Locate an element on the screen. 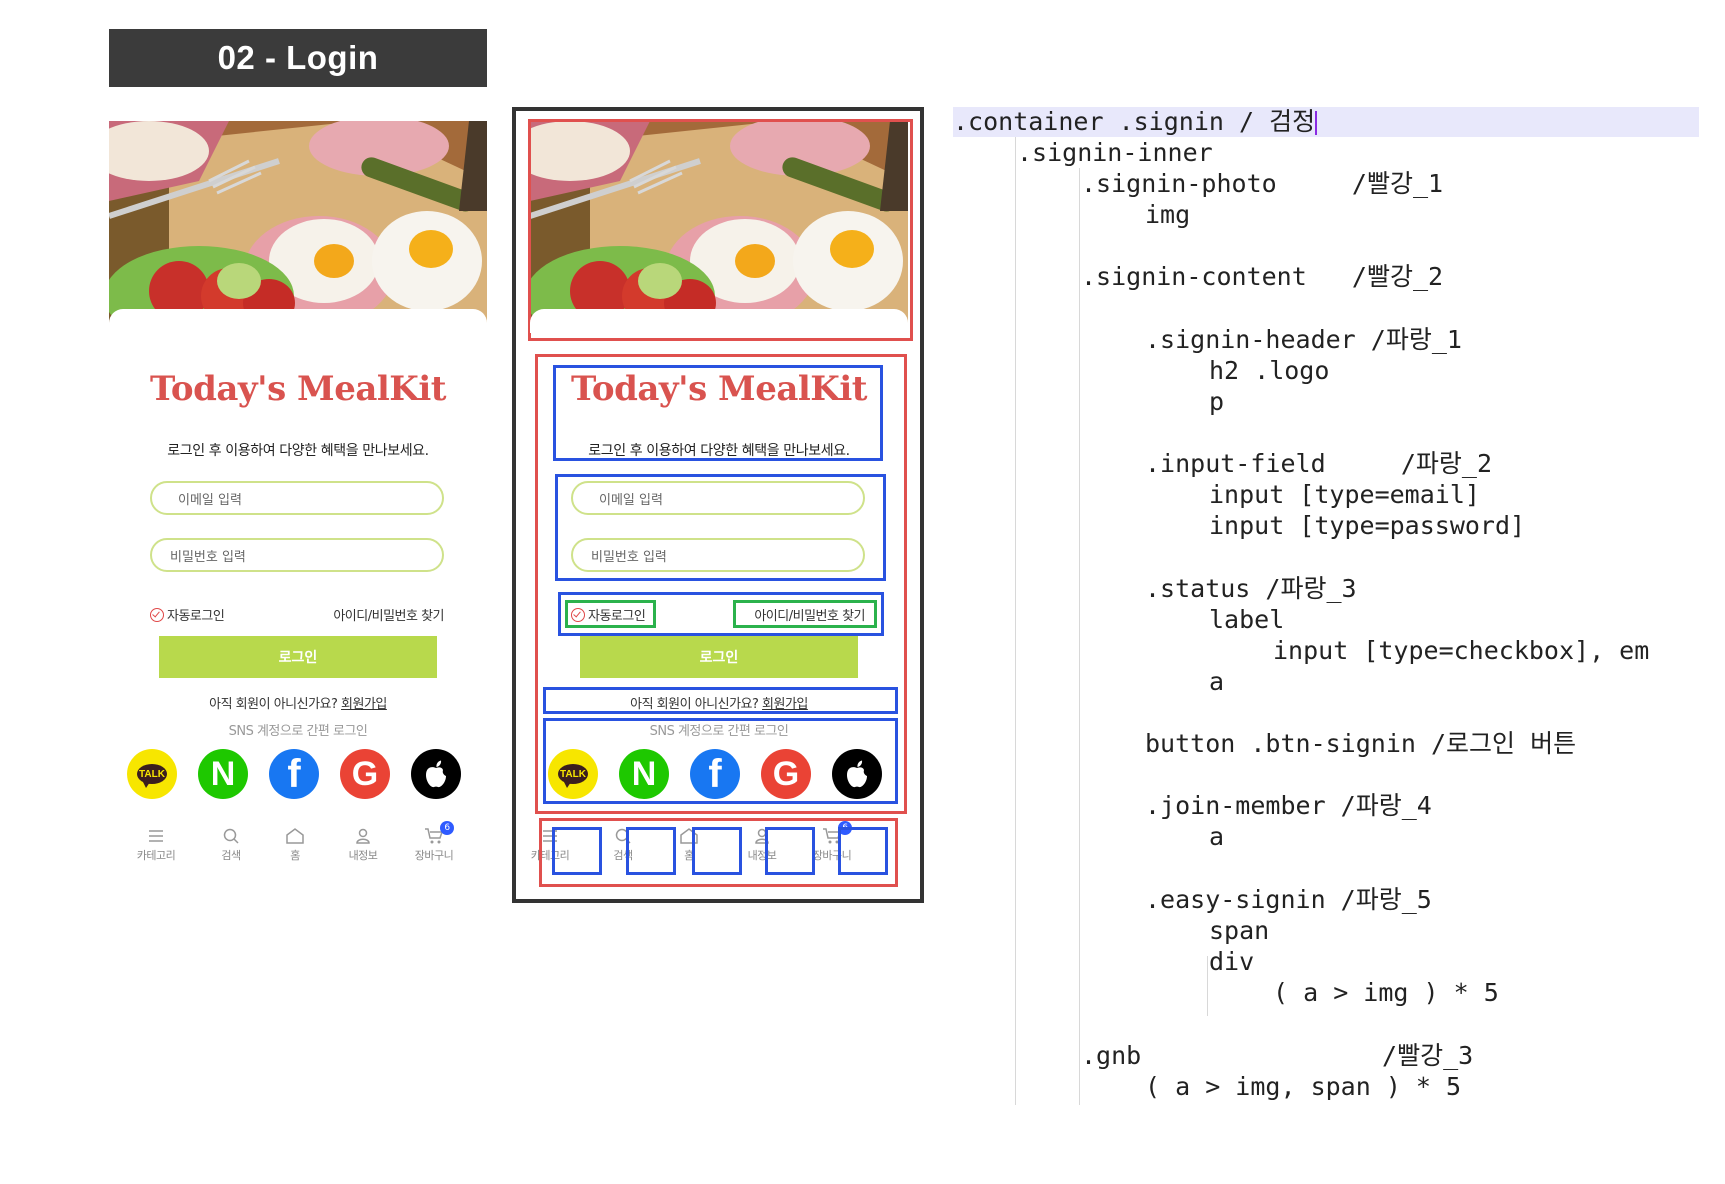  gnb-search-label: 검색 is located at coordinates (231, 855).